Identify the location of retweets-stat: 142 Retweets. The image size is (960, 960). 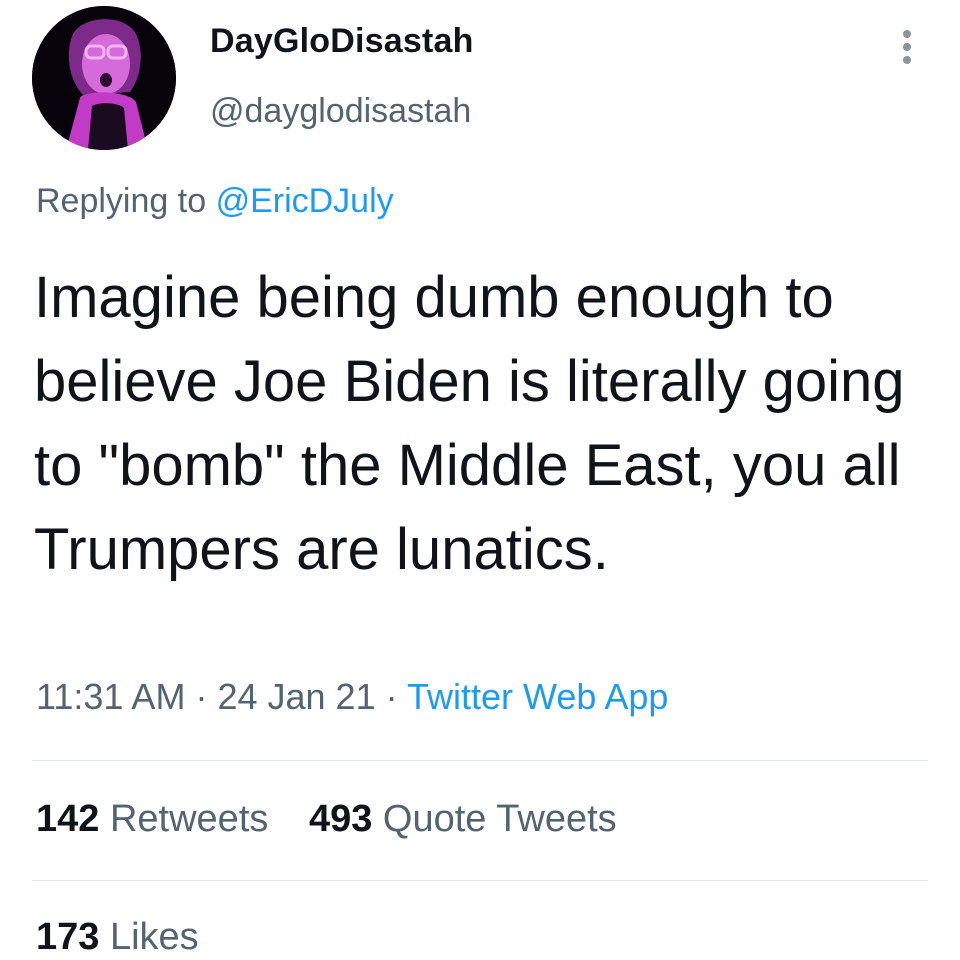
(152, 819).